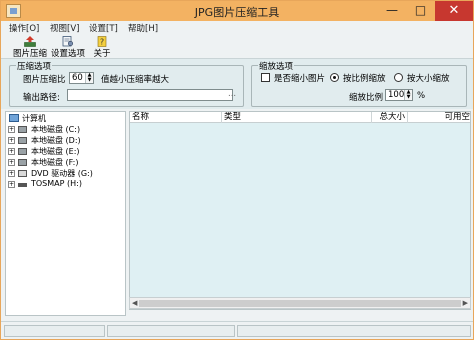 The image size is (474, 340). Describe the element at coordinates (29, 54) in the screenshot. I see `compress-button-label: 图片压缩` at that location.